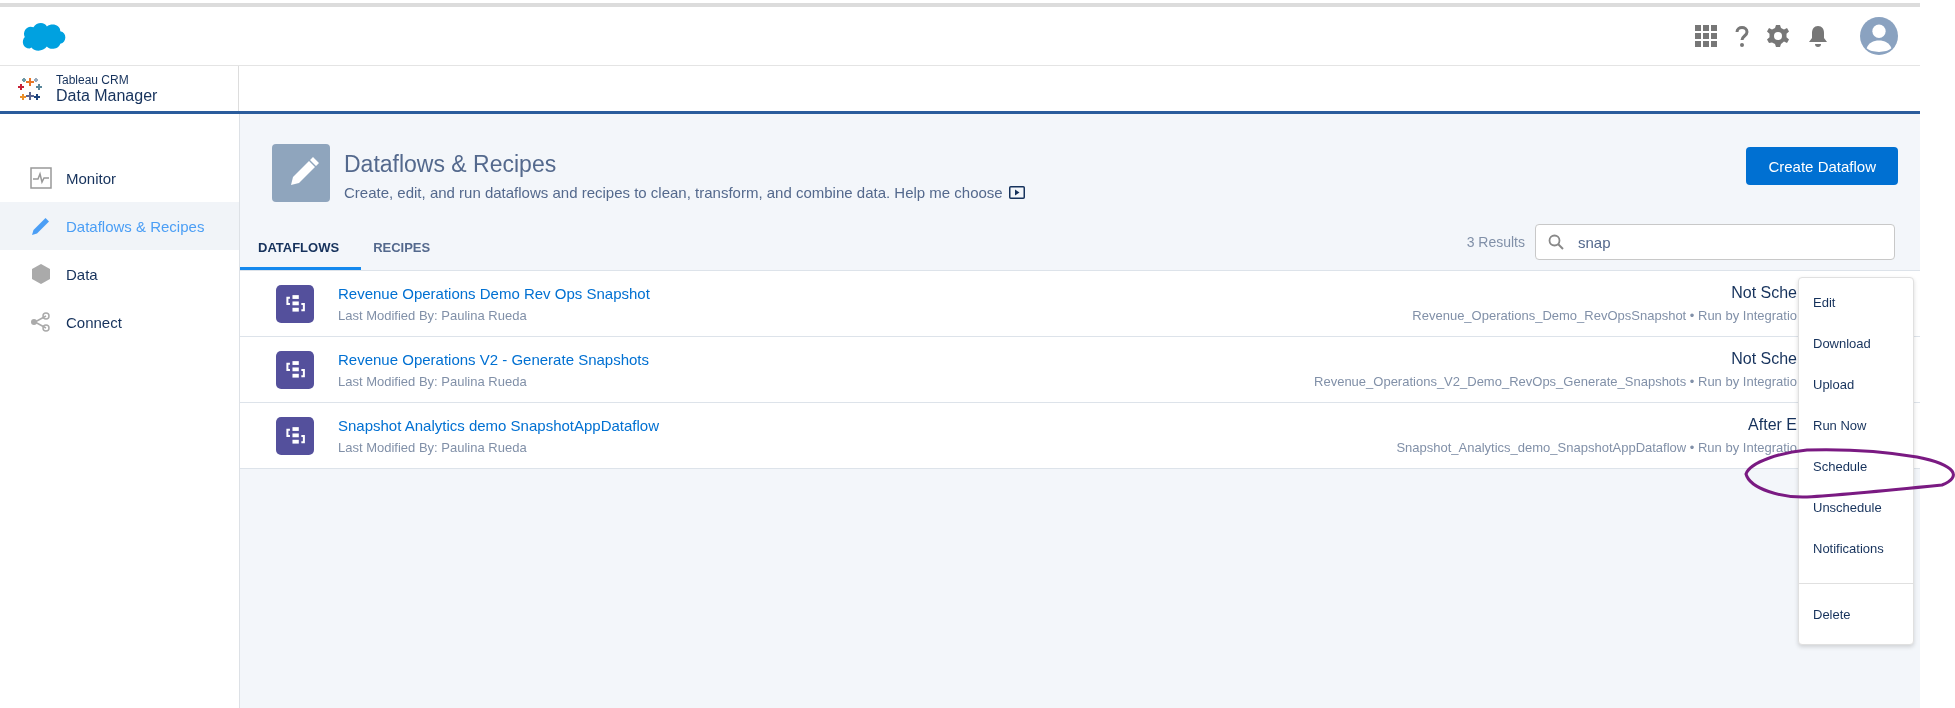 This screenshot has height=708, width=1955. What do you see at coordinates (1856, 343) in the screenshot?
I see `menu-item: Download` at bounding box center [1856, 343].